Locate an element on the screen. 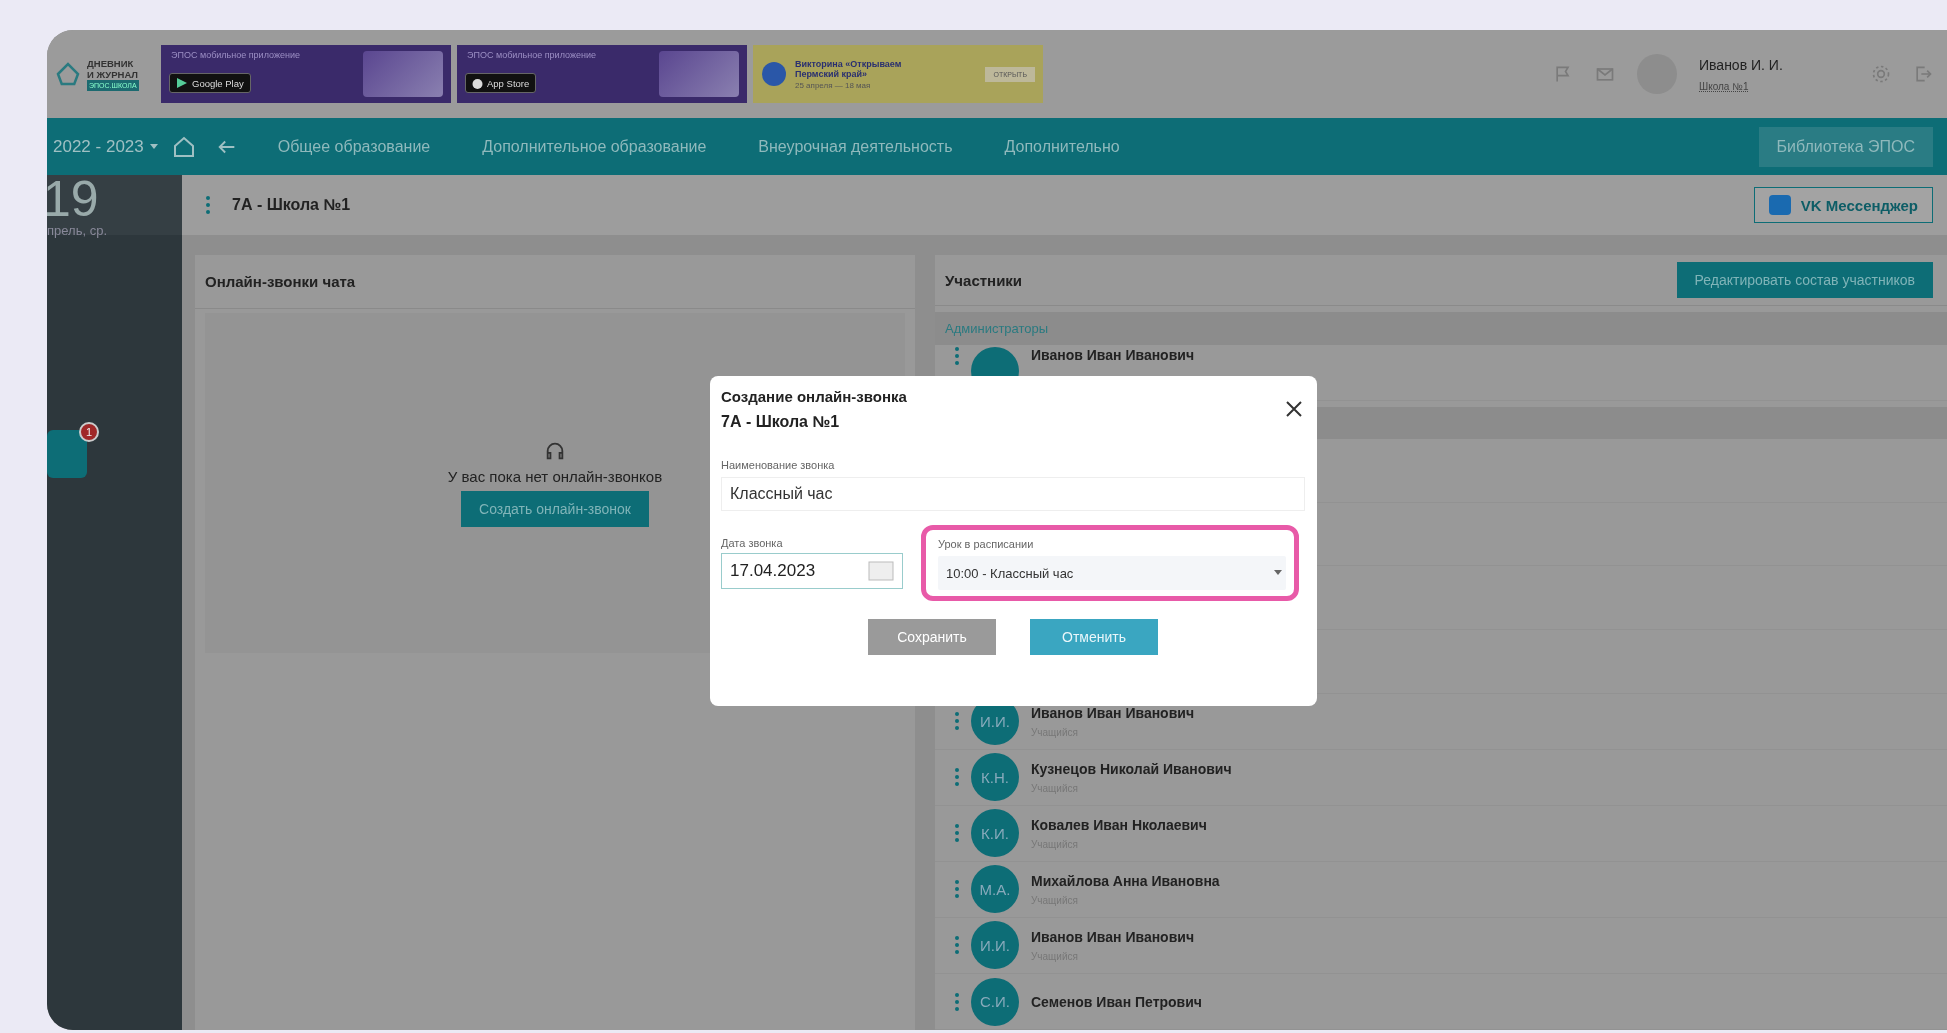 The height and width of the screenshot is (1033, 1947). app-icon is located at coordinates (67, 454).